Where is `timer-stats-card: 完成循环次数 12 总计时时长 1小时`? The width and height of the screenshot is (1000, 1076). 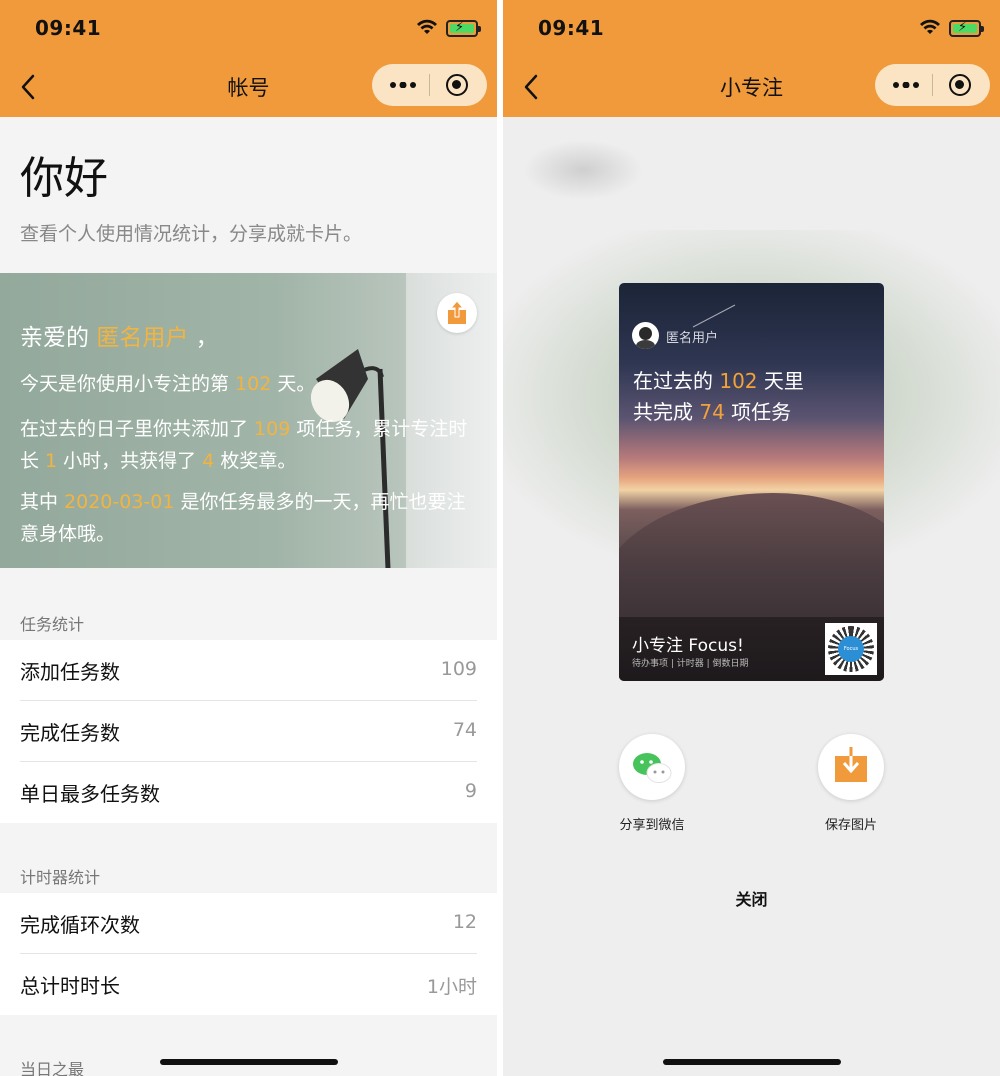 timer-stats-card: 完成循环次数 12 总计时时长 1小时 is located at coordinates (248, 954).